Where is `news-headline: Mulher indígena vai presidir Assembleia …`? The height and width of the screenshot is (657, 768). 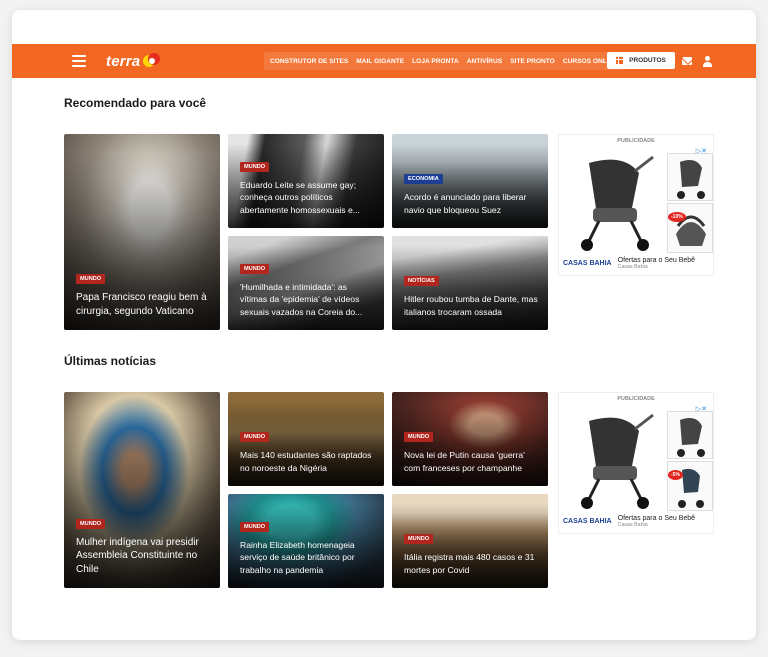
news-headline: Mulher indígena vai presidir Assembleia … is located at coordinates (137, 555).